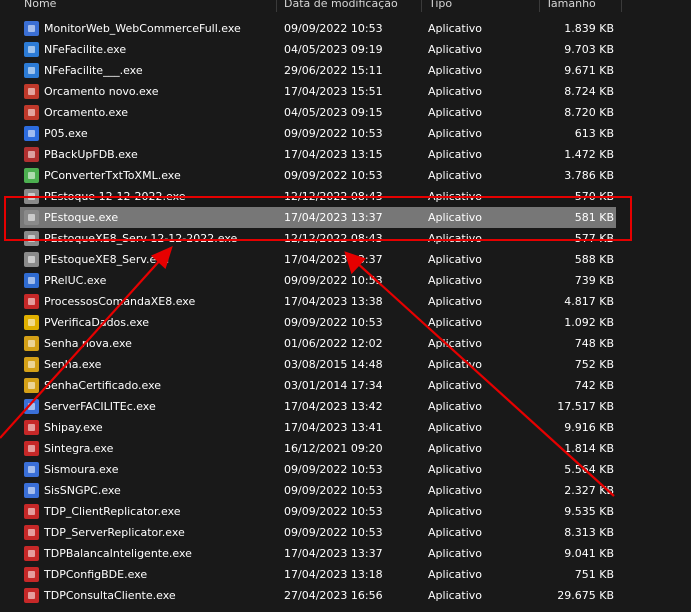 Image resolution: width=691 pixels, height=612 pixels. Describe the element at coordinates (75, 280) in the screenshot. I see `file-name: PRelUC.exe` at that location.